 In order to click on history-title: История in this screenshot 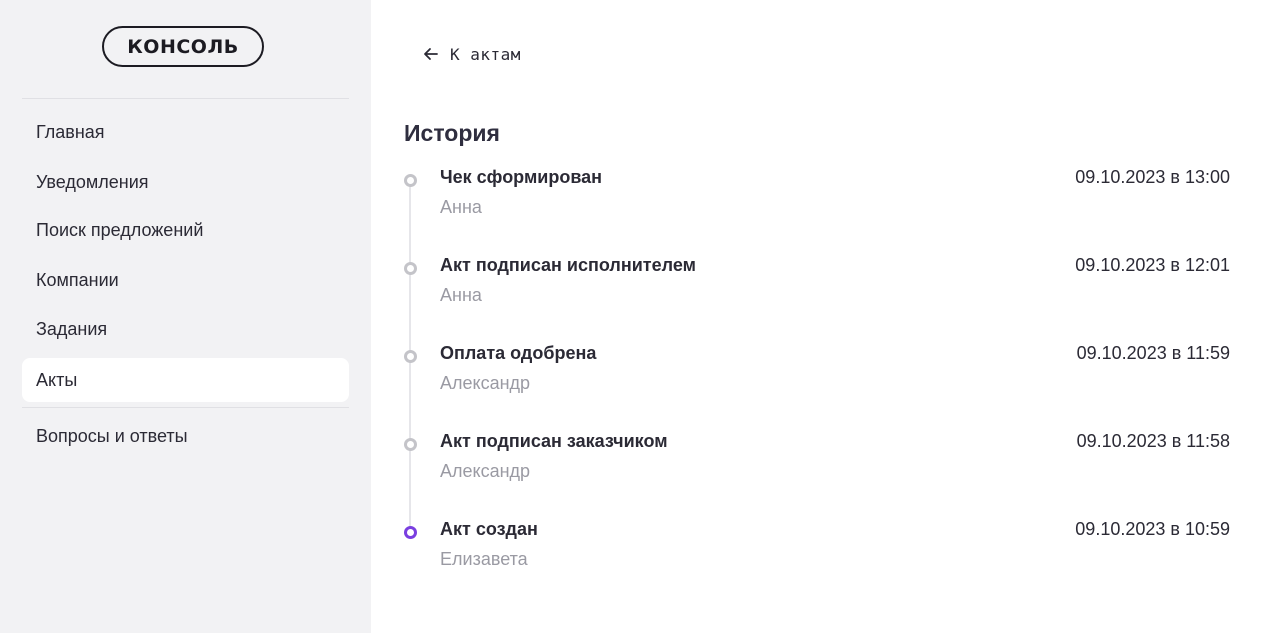, I will do `click(452, 133)`.